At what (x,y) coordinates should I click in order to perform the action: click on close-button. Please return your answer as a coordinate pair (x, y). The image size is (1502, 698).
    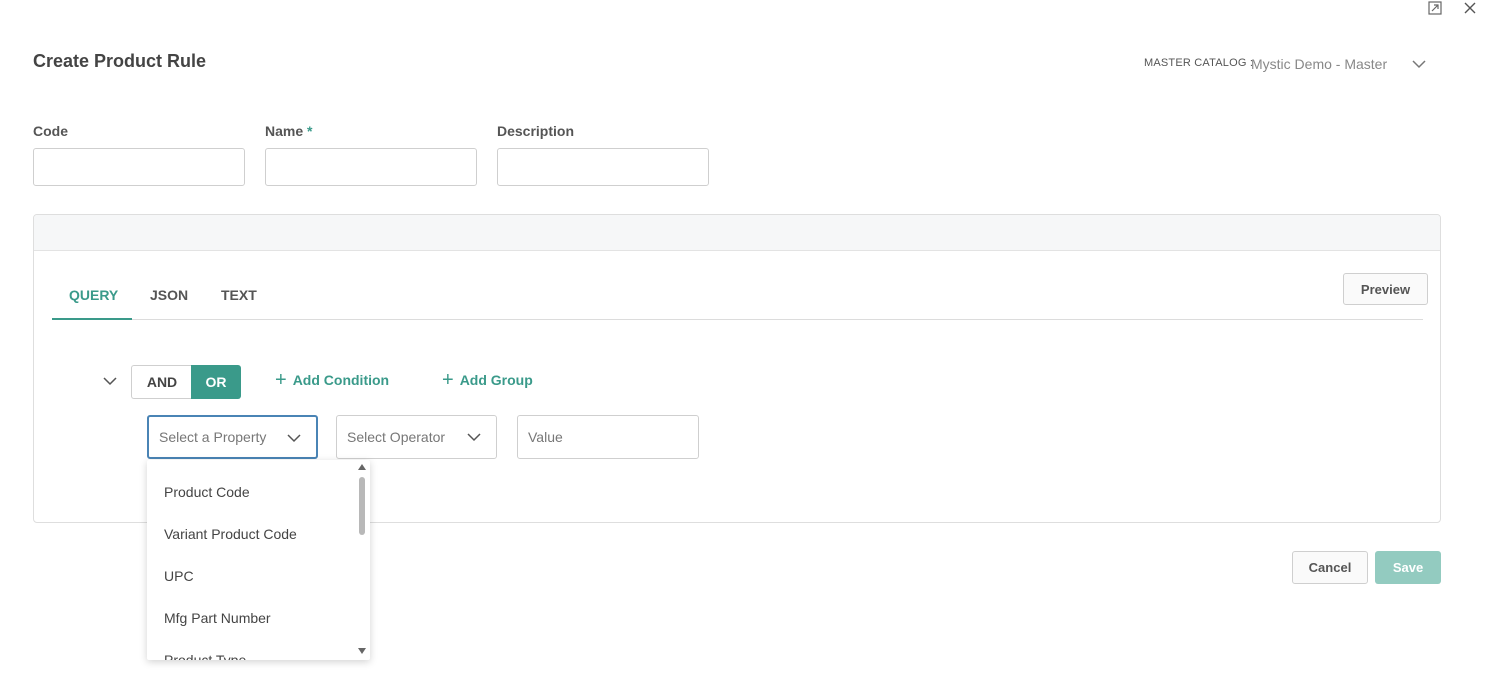
    Looking at the image, I should click on (1470, 8).